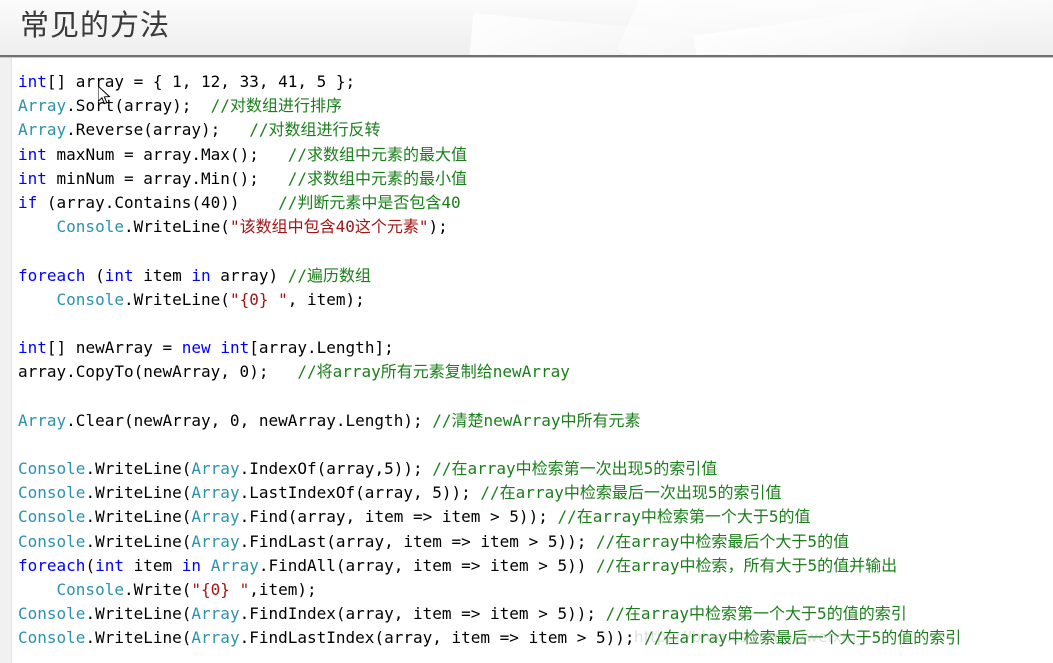 The height and width of the screenshot is (663, 1053). Describe the element at coordinates (433, 372) in the screenshot. I see `code-token: //将array所有元素复制给newArray` at that location.